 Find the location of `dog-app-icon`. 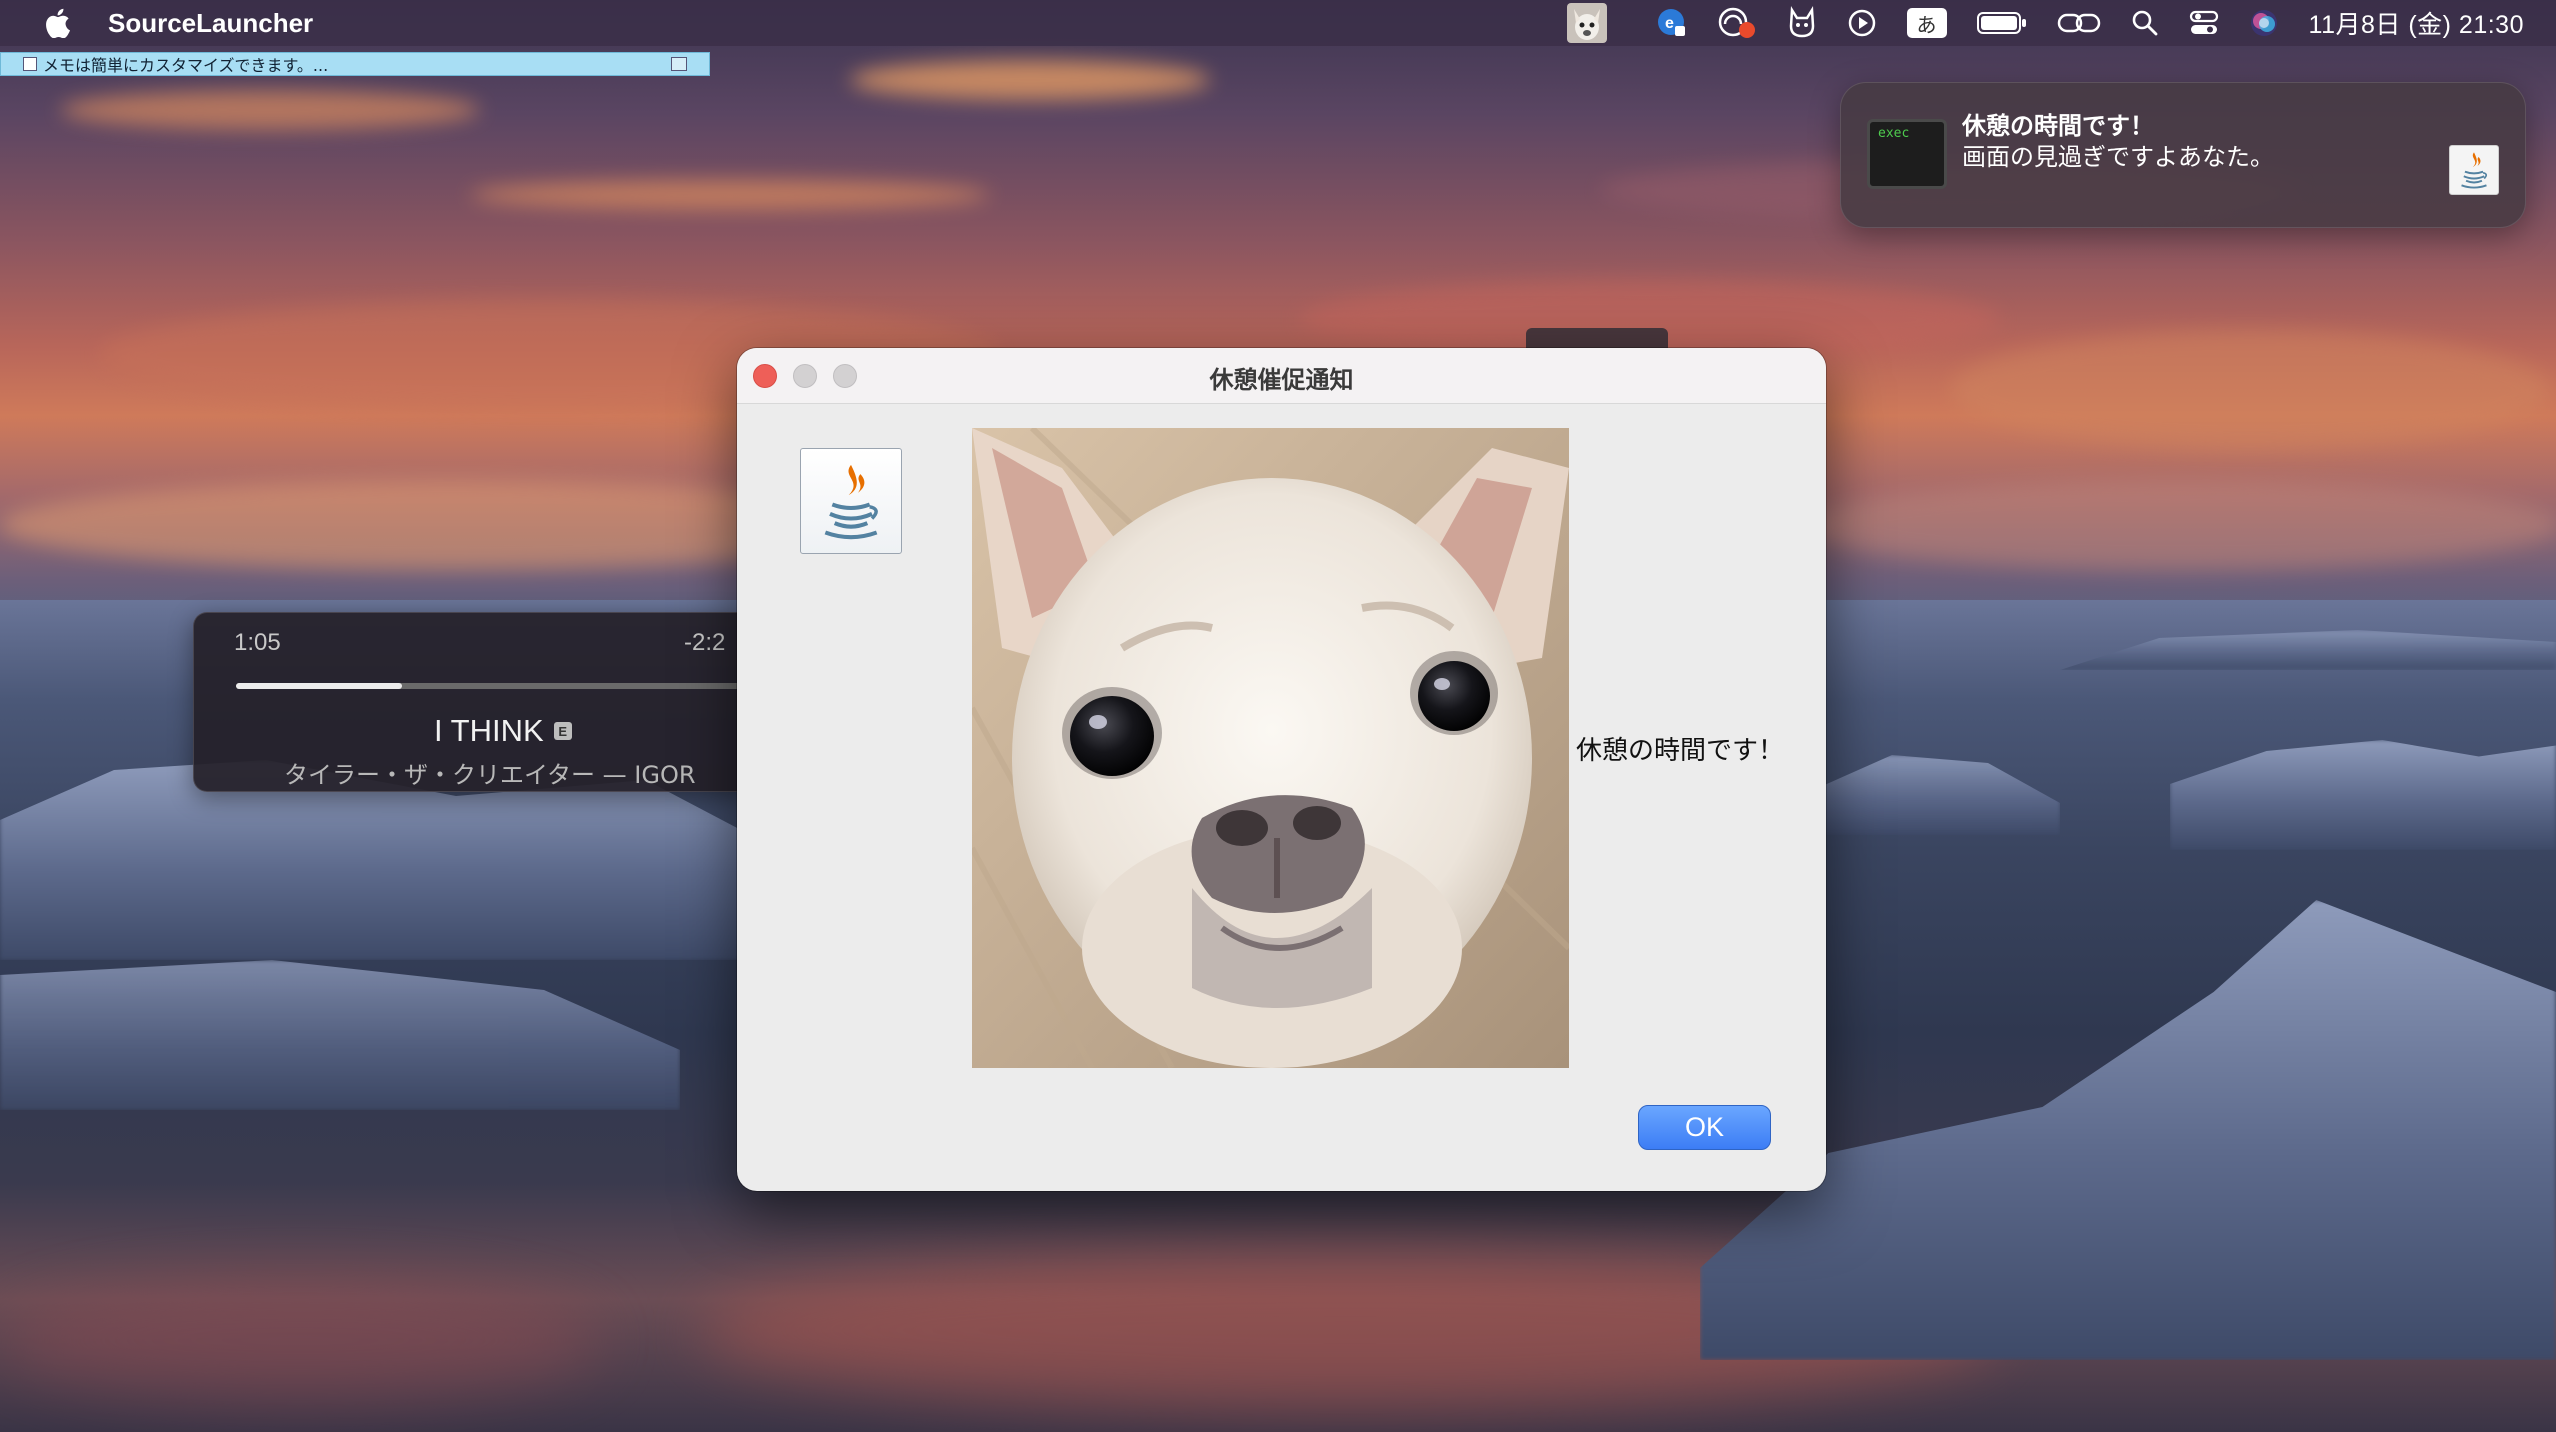

dog-app-icon is located at coordinates (1586, 23).